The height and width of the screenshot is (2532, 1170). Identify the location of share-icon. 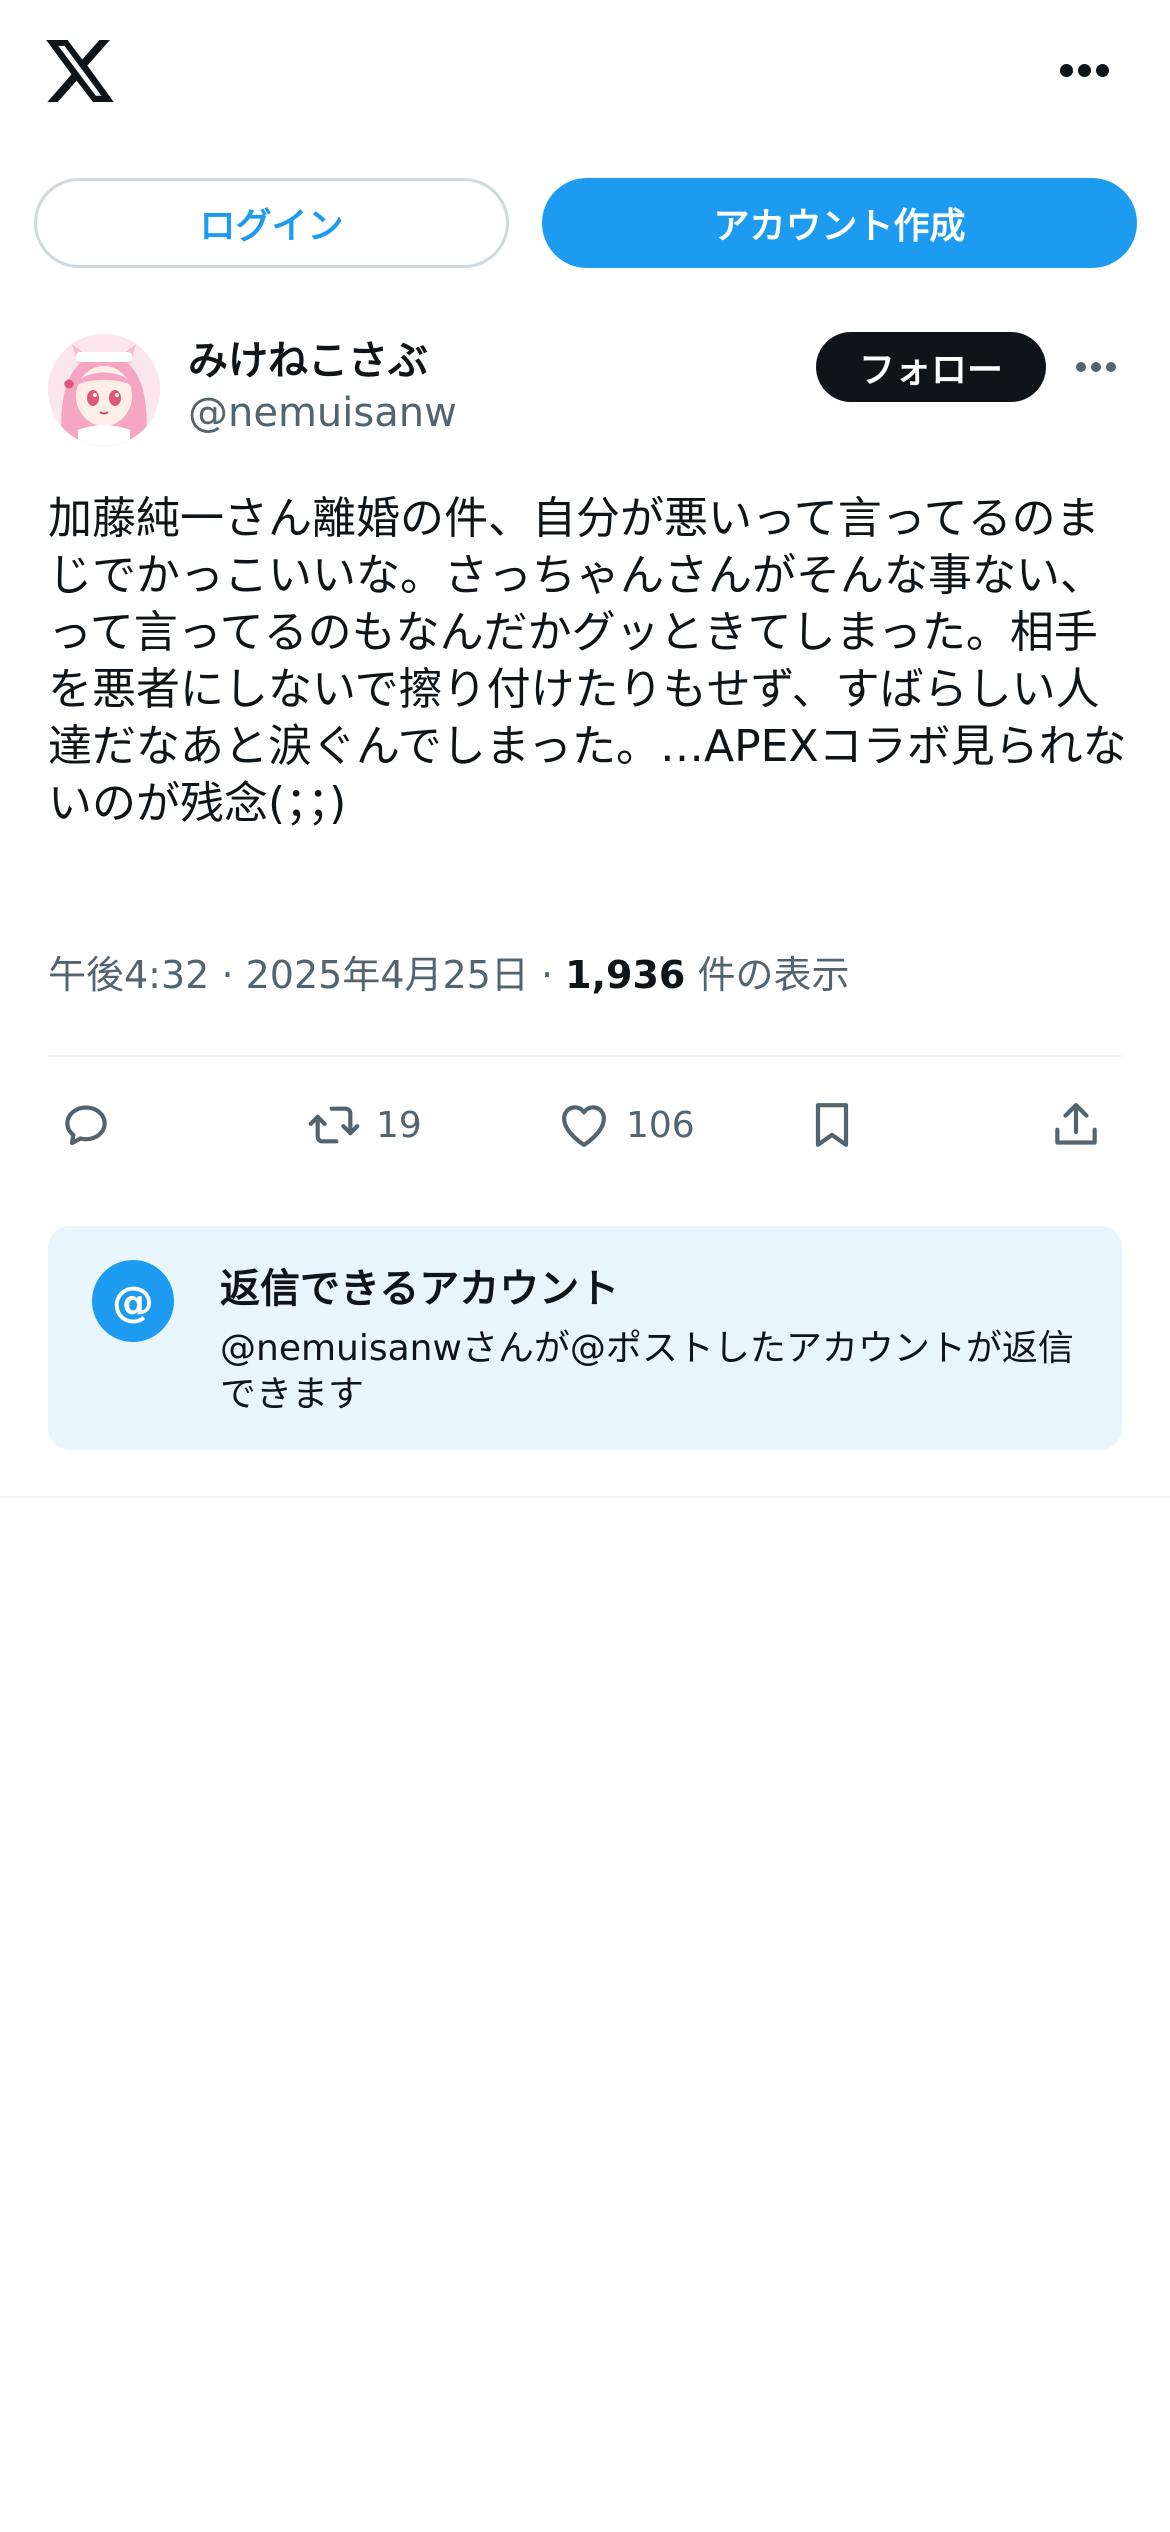
(1076, 1124).